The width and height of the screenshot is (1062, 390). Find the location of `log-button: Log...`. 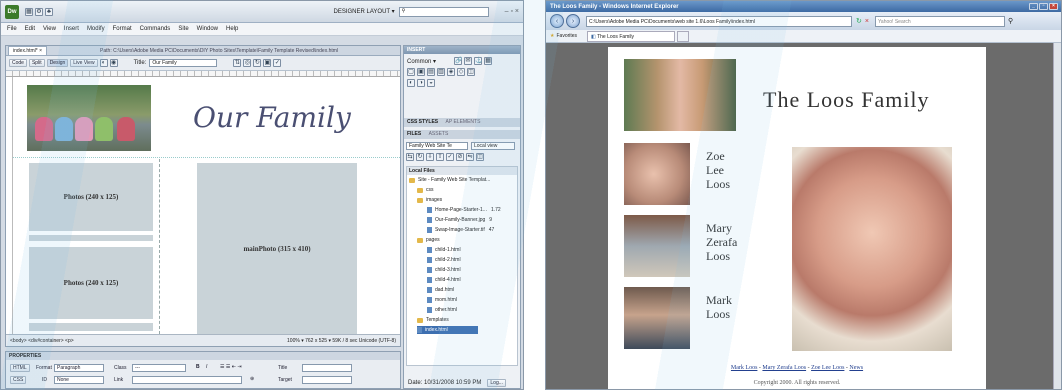

log-button: Log... is located at coordinates (496, 383).